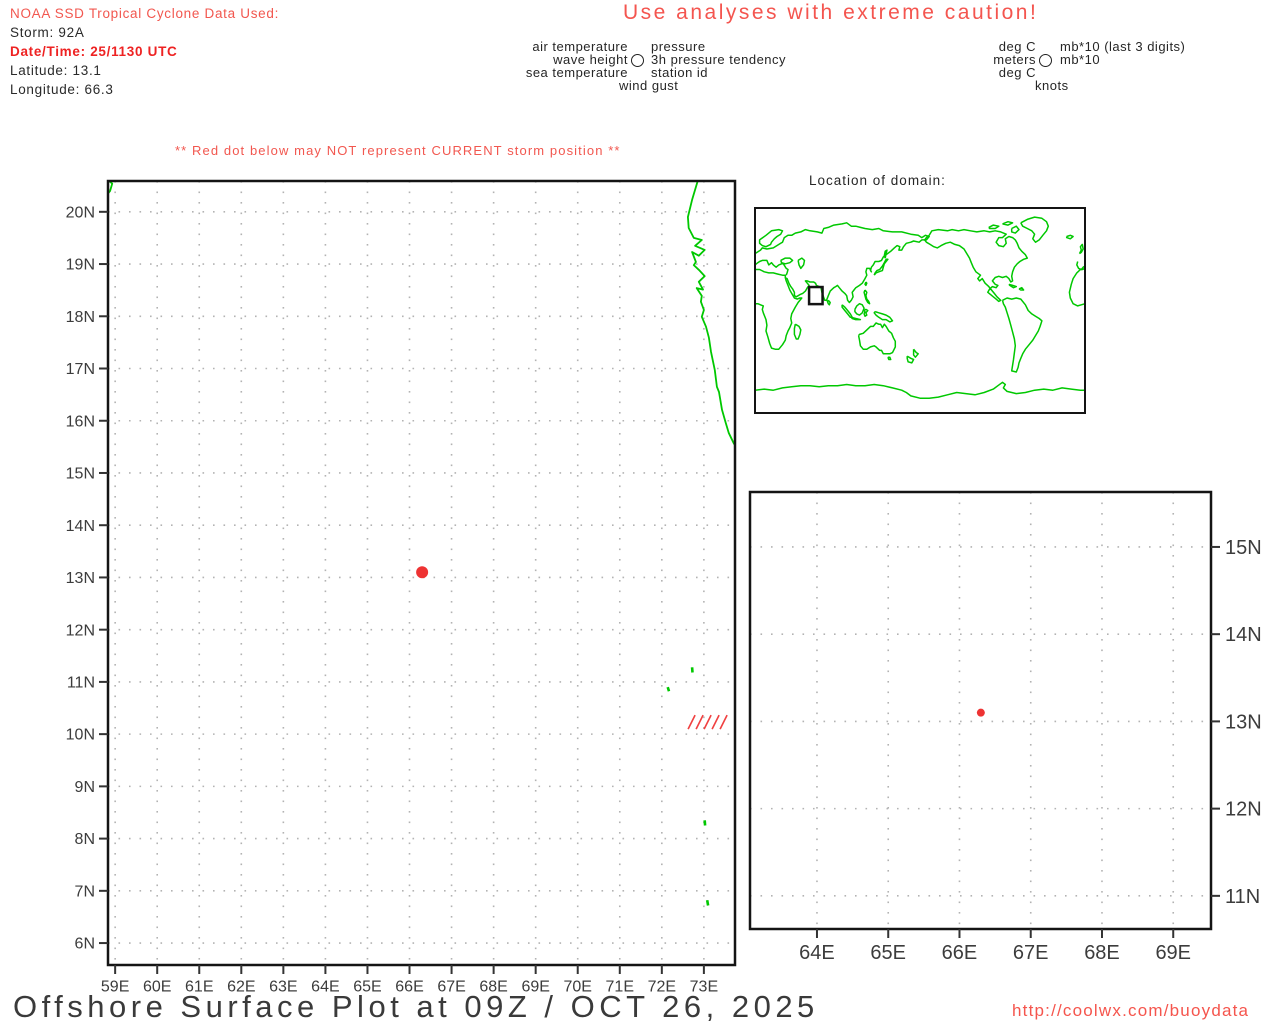 The width and height of the screenshot is (1280, 1024). Describe the element at coordinates (85, 839) in the screenshot. I see `lat-tick-label: 8N` at that location.